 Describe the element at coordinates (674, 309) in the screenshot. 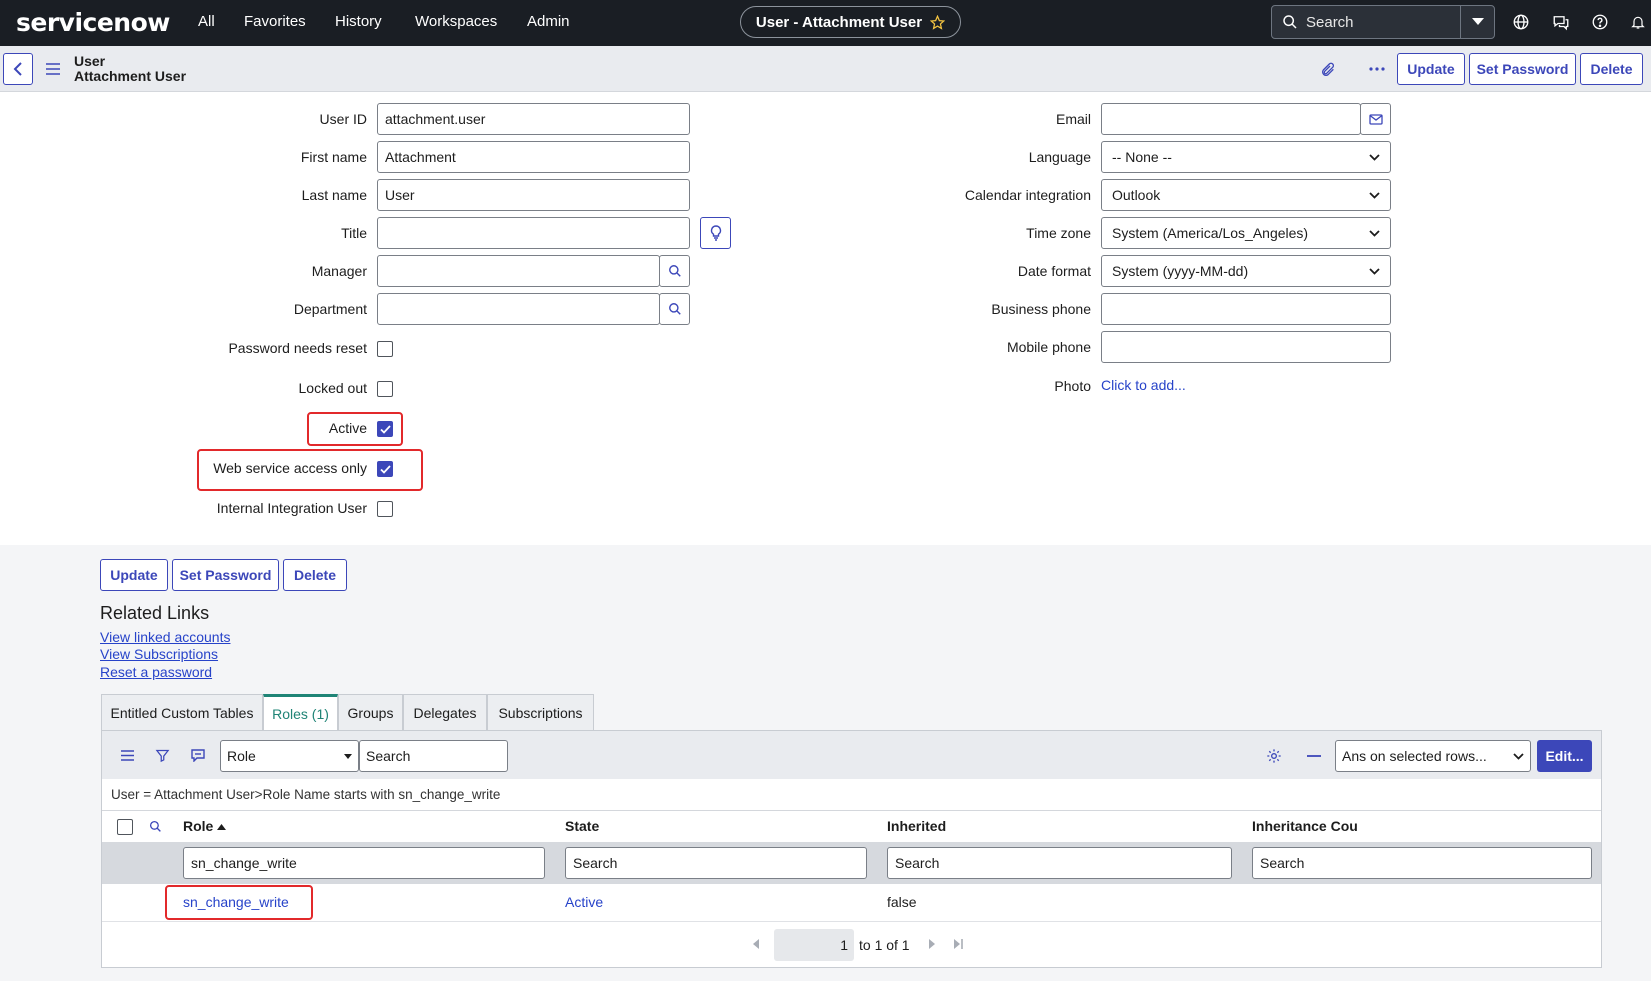

I see `department-lookup-button` at that location.